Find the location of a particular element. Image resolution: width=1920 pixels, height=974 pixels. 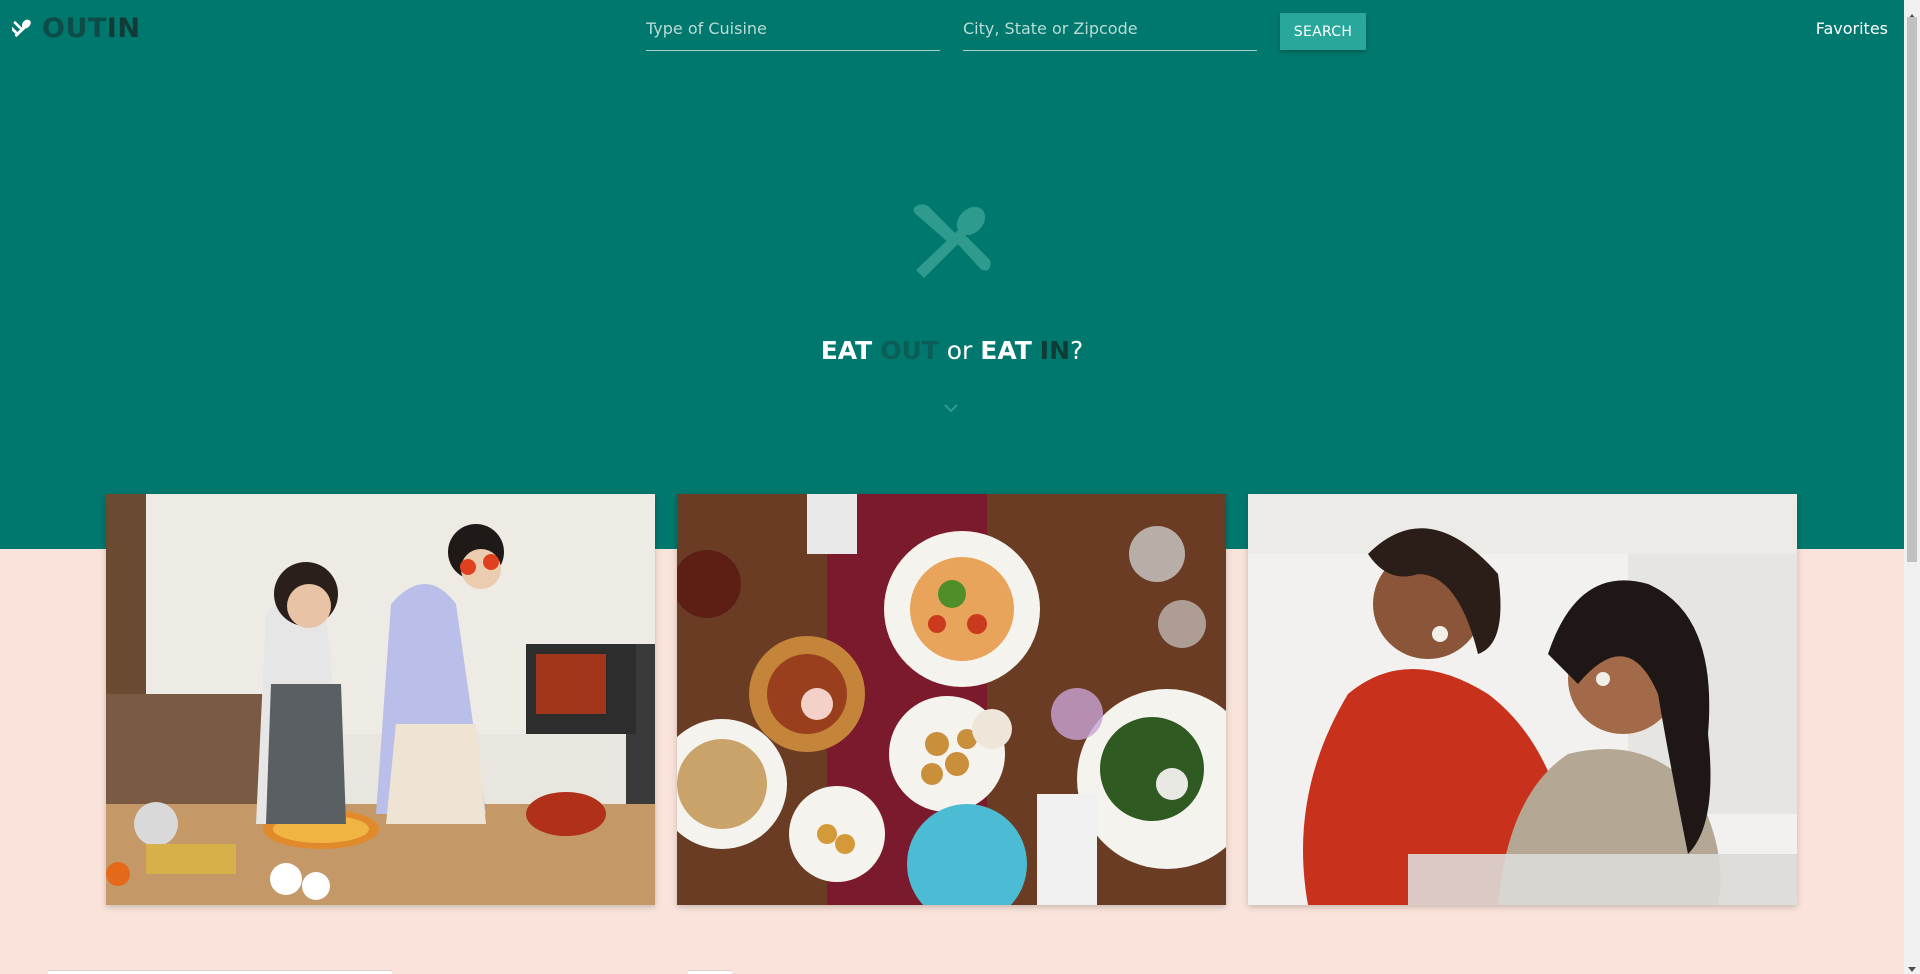

tagline-eat-1: EAT is located at coordinates (846, 350).